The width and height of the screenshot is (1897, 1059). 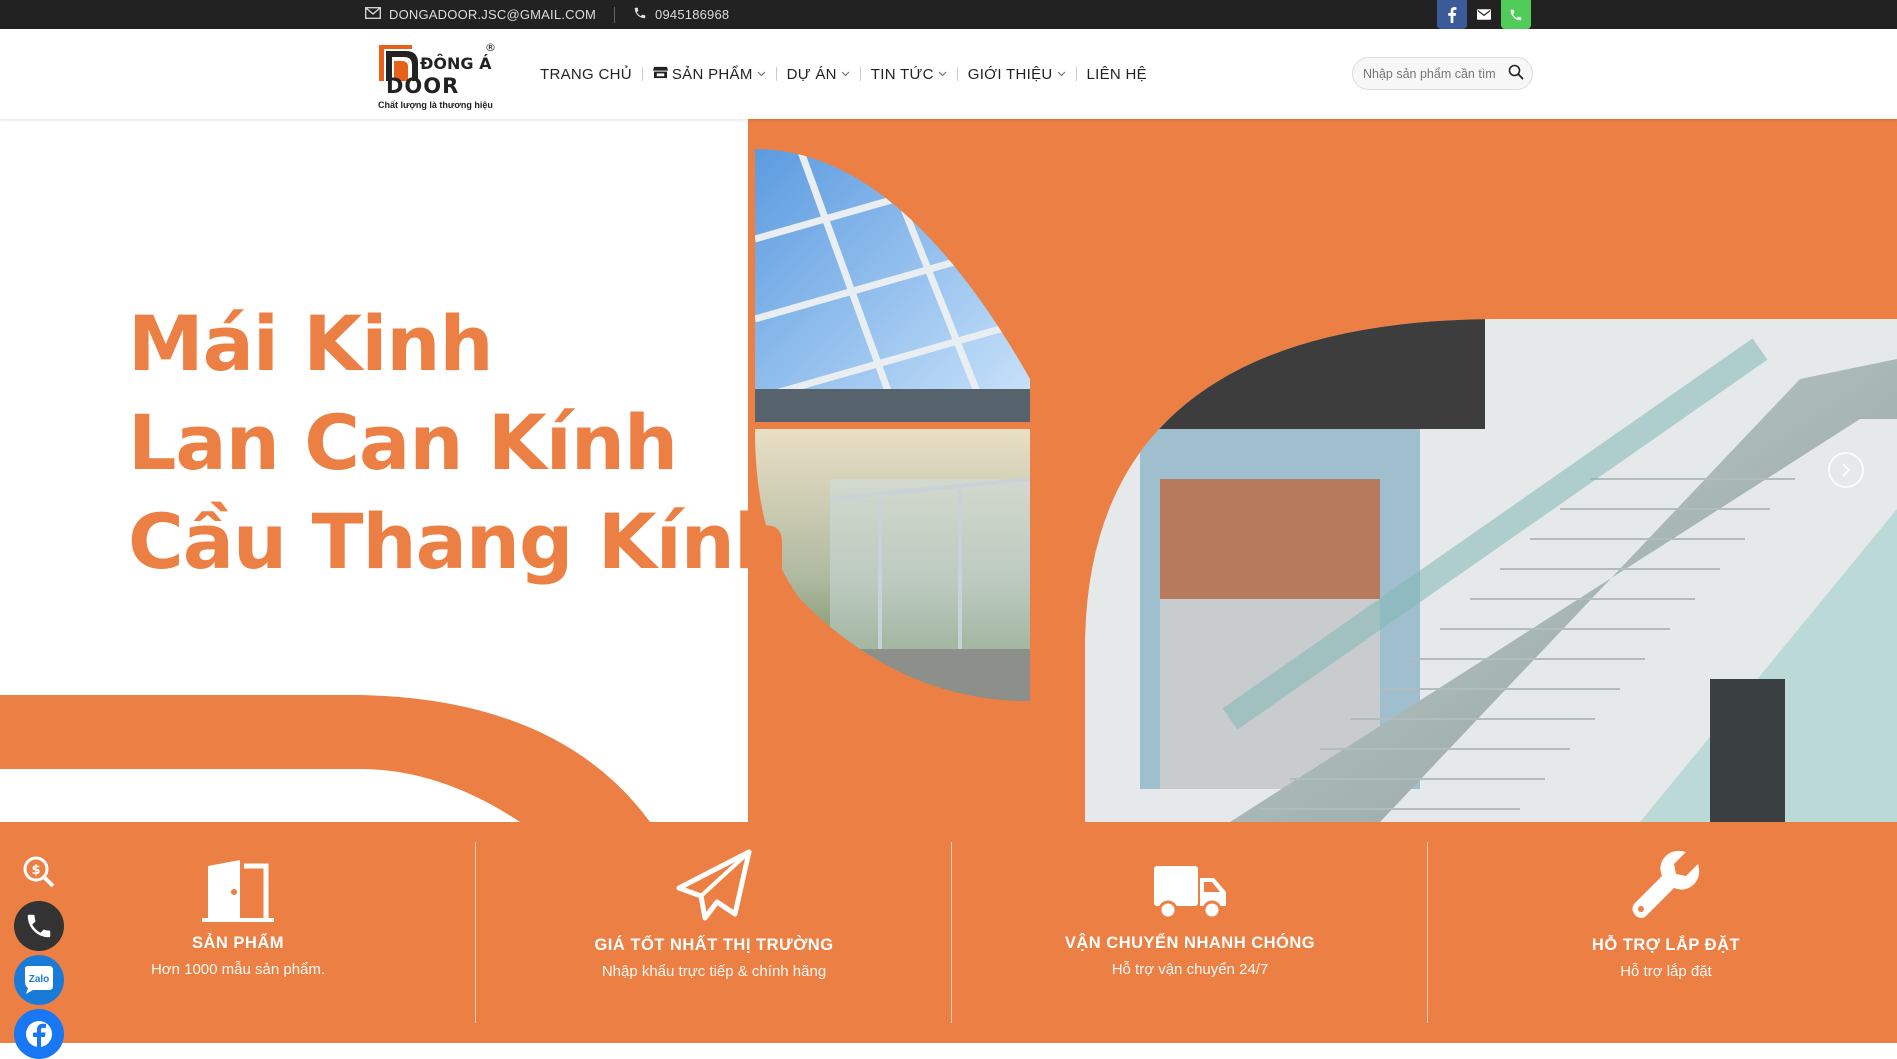 I want to click on hero-line-1: Mái Kinh, so click(x=311, y=343).